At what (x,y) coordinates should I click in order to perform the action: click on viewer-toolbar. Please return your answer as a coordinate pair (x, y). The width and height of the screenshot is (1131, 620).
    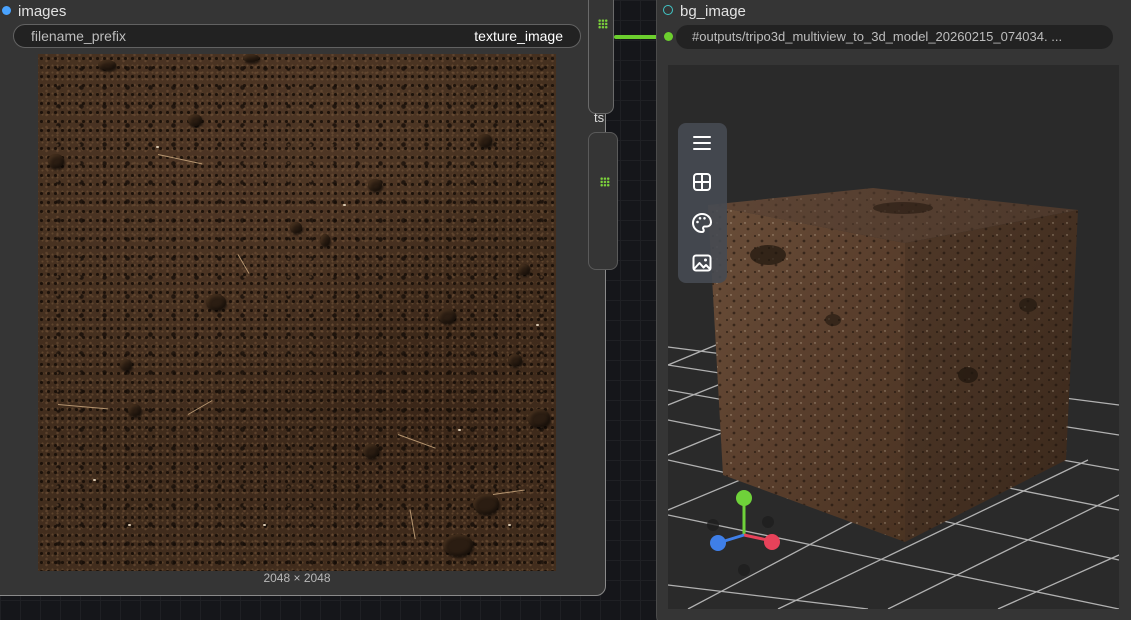
    Looking at the image, I should click on (702, 203).